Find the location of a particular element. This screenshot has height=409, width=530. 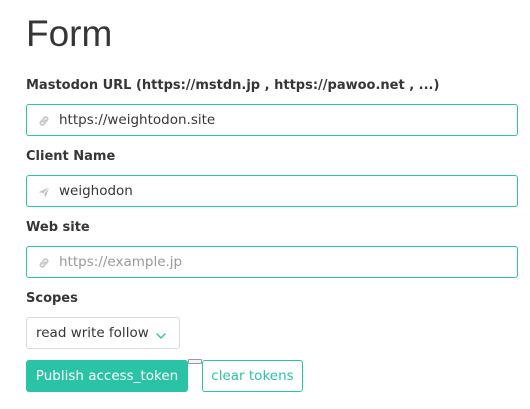

web-site-input is located at coordinates (284, 262).